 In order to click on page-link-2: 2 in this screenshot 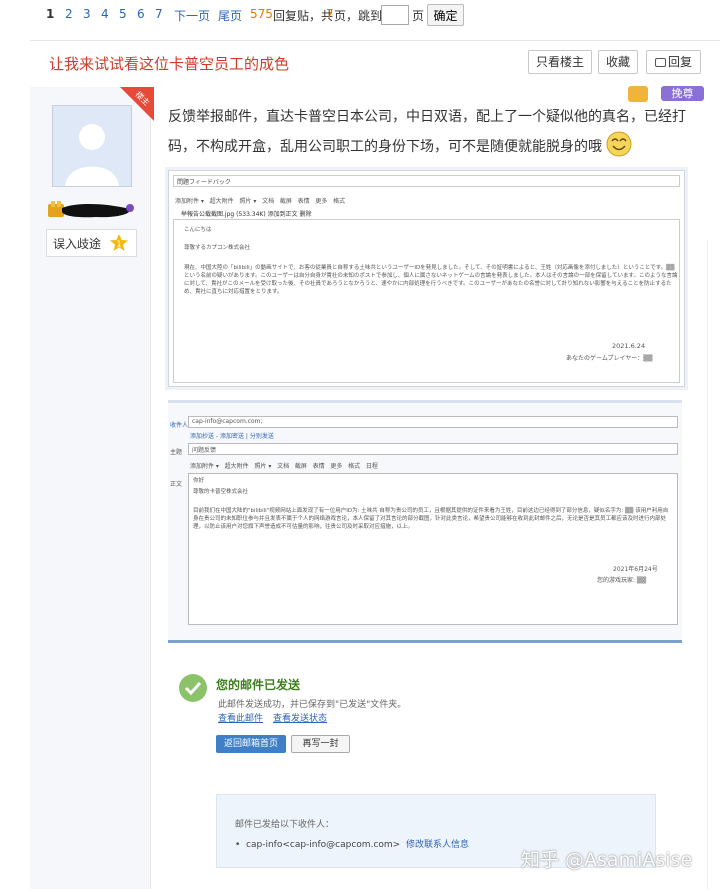, I will do `click(69, 14)`.